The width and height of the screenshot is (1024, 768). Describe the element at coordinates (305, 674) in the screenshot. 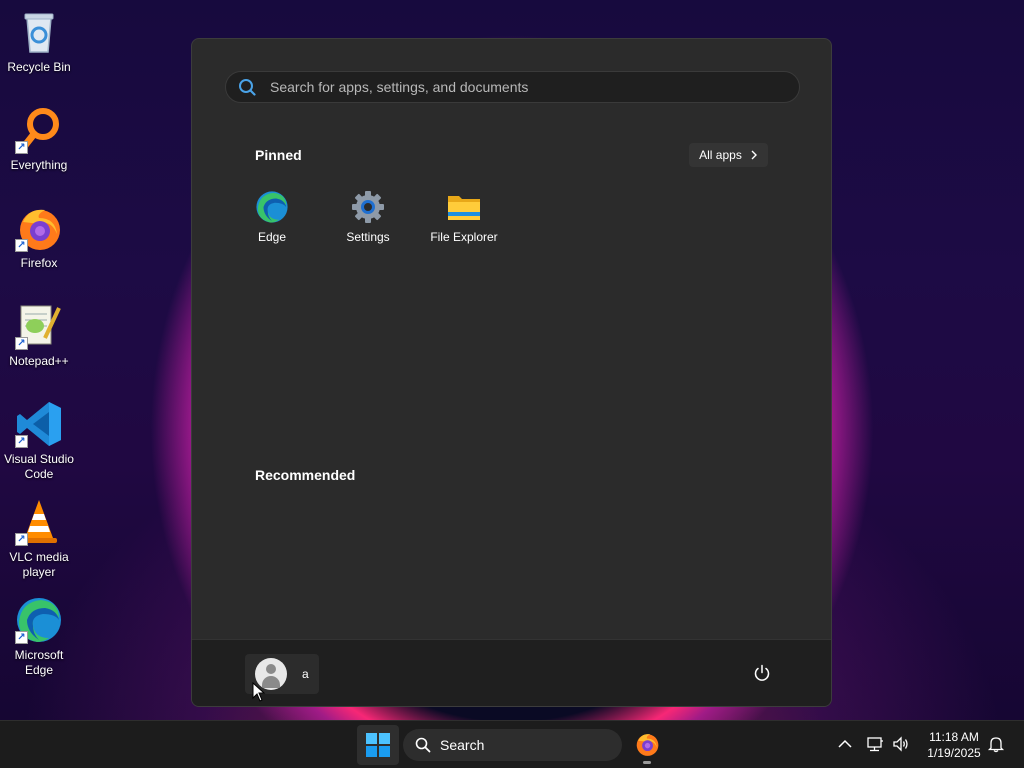

I see `user-name: a` at that location.